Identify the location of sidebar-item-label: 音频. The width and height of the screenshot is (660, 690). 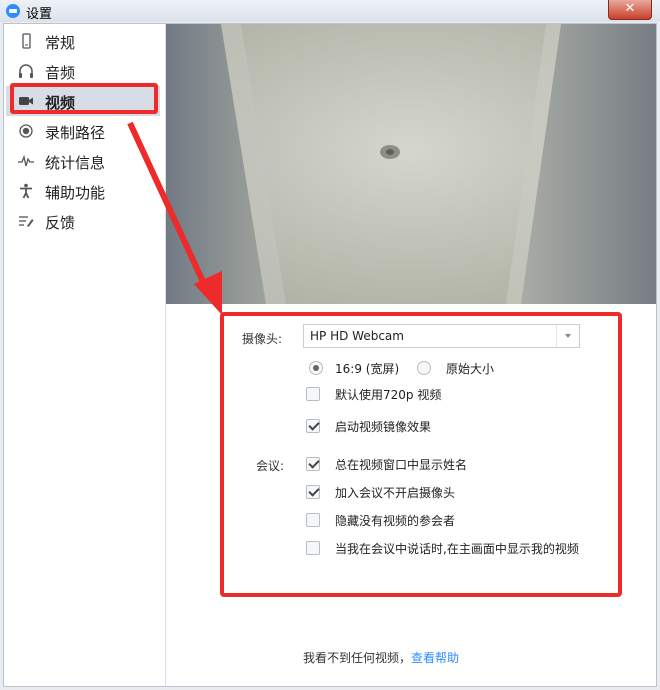
(60, 73).